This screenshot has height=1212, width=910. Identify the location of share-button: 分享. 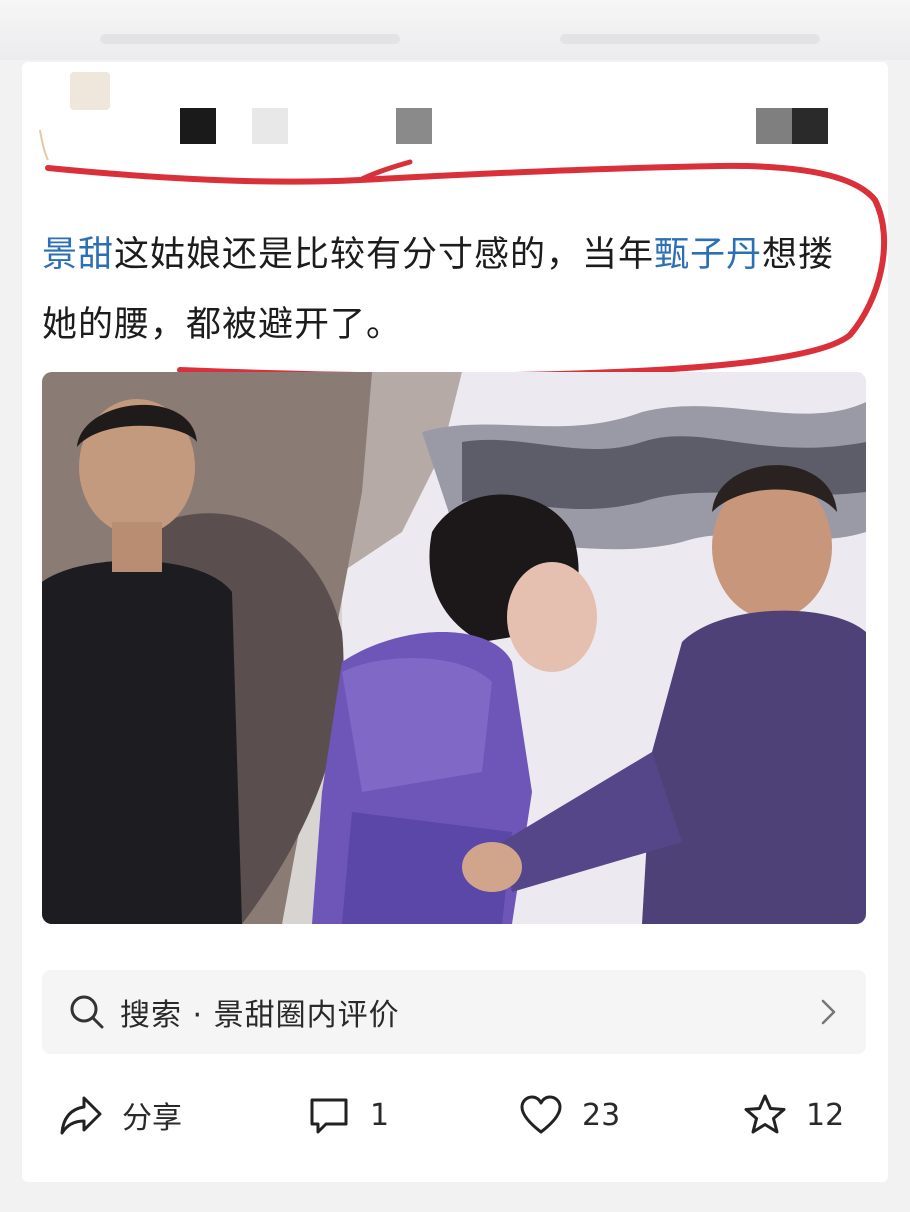
(120, 1115).